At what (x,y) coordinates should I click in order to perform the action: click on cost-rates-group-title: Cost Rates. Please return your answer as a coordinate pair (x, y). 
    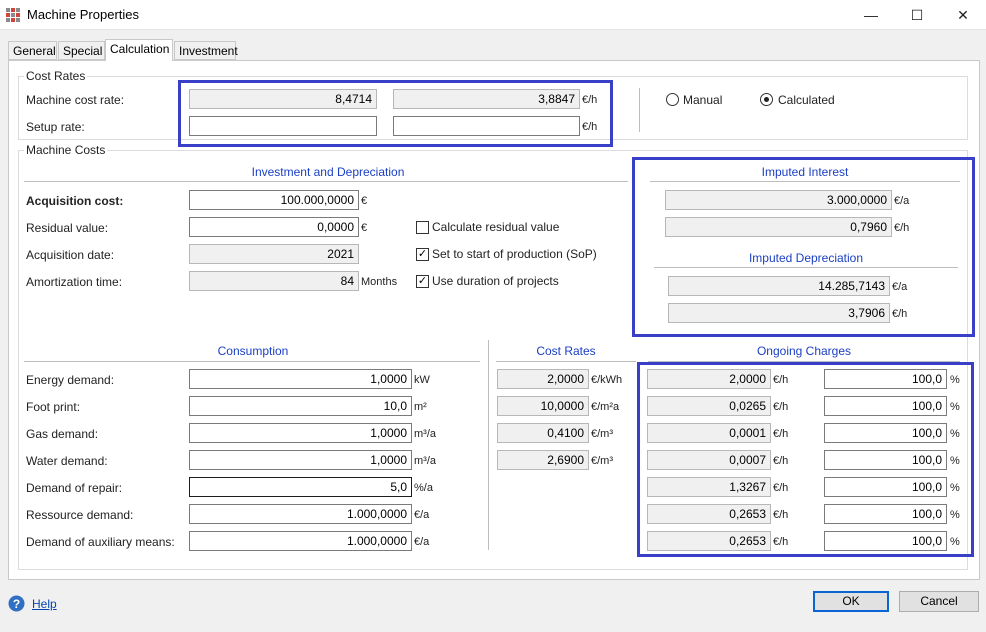
    Looking at the image, I should click on (56, 76).